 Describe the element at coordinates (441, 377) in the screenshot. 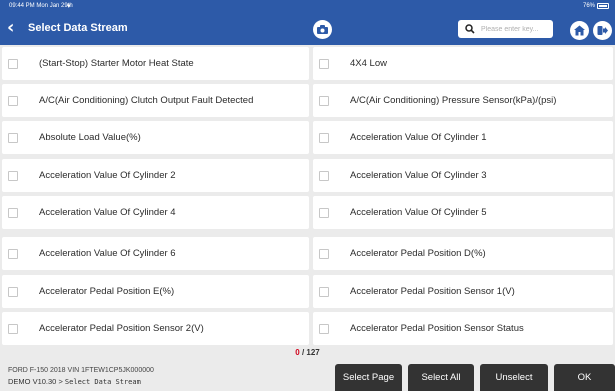

I see `select-all-button: Select All` at that location.